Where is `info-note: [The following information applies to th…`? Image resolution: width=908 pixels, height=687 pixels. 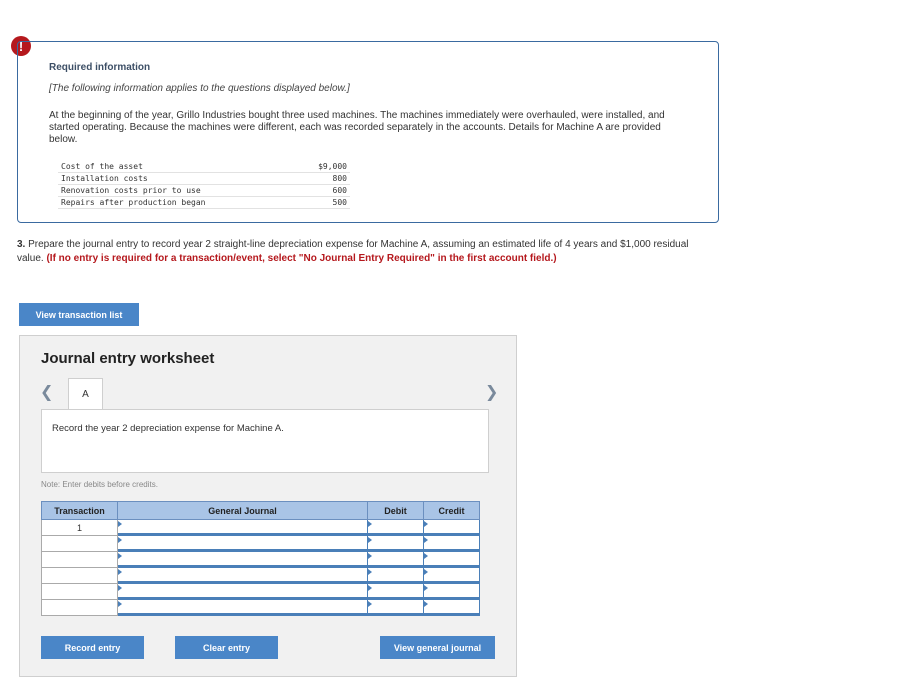
info-note: [The following information applies to th… is located at coordinates (199, 88).